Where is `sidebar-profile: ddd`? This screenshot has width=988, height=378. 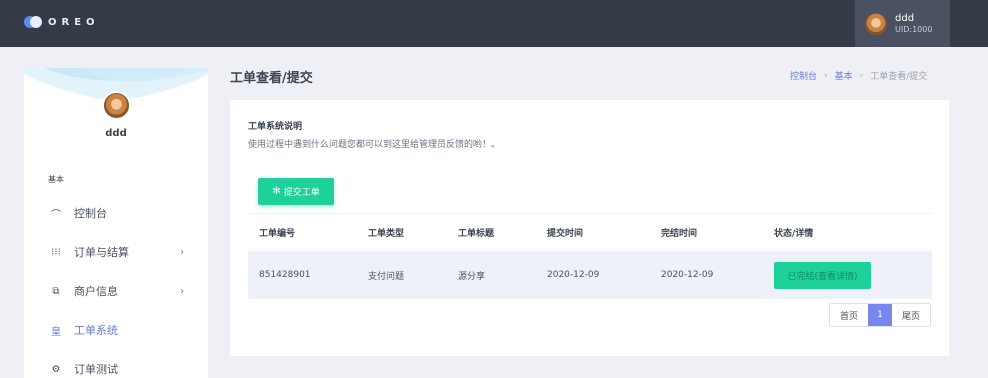 sidebar-profile: ddd is located at coordinates (116, 112).